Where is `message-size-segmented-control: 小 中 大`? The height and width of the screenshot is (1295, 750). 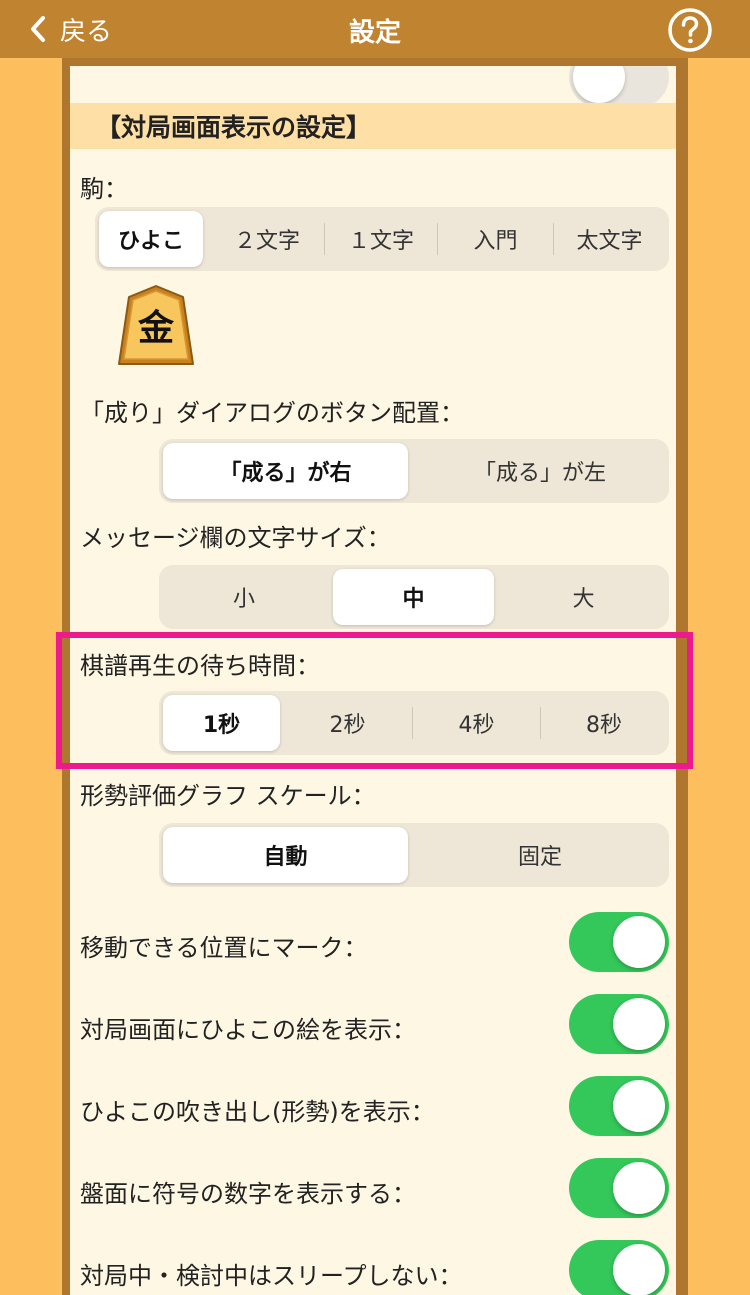 message-size-segmented-control: 小 中 大 is located at coordinates (414, 597).